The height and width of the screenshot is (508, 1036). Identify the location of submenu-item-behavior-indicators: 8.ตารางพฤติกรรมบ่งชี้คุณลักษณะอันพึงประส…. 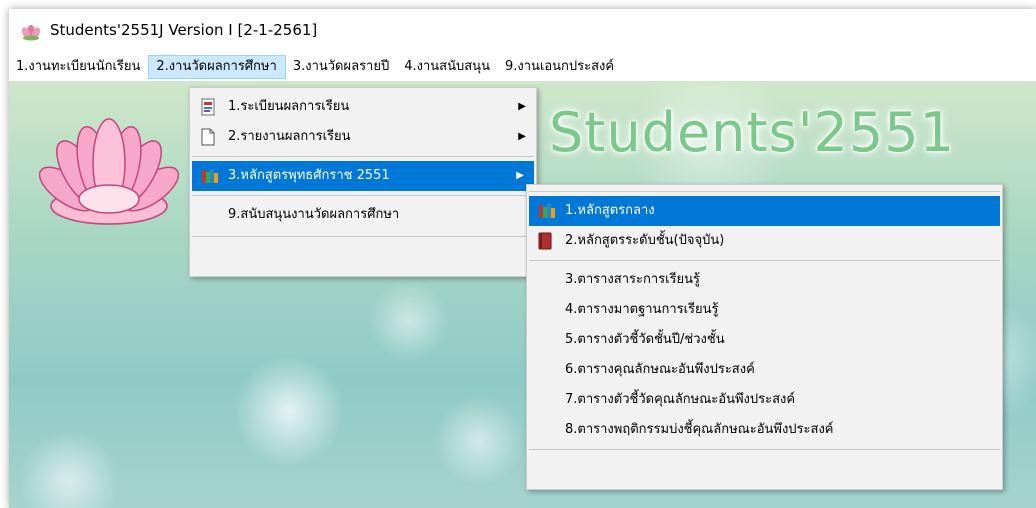
(764, 430).